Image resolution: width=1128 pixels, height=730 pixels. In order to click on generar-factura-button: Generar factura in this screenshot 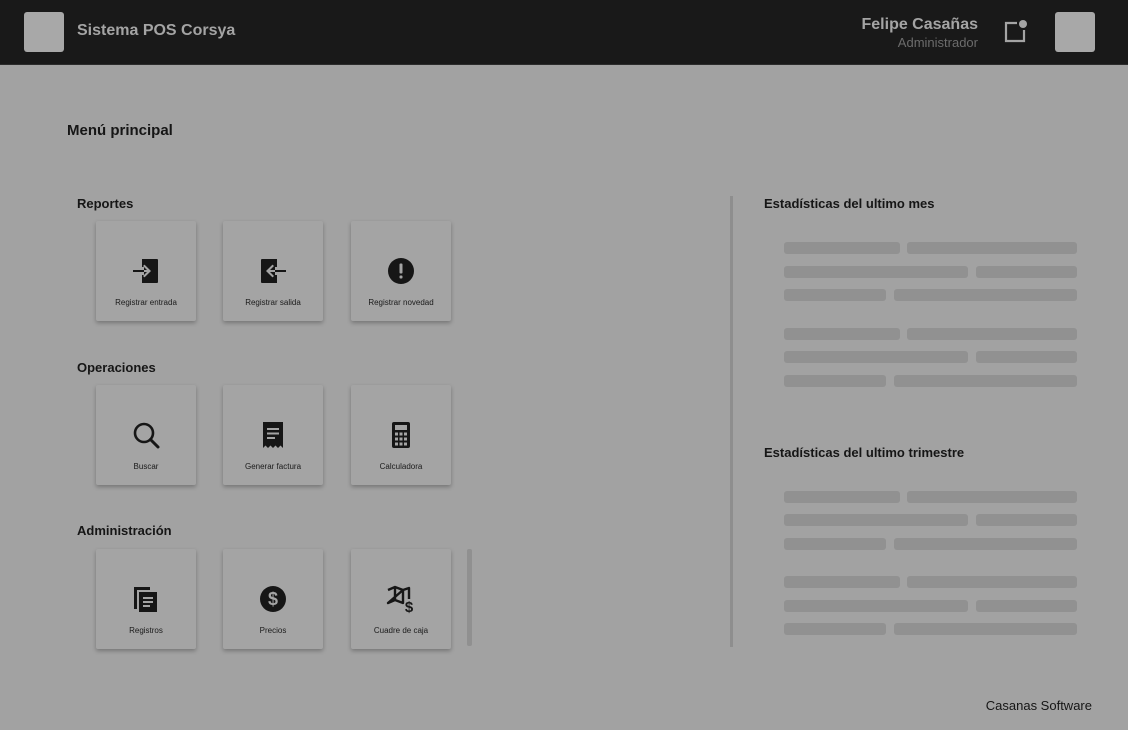, I will do `click(273, 435)`.